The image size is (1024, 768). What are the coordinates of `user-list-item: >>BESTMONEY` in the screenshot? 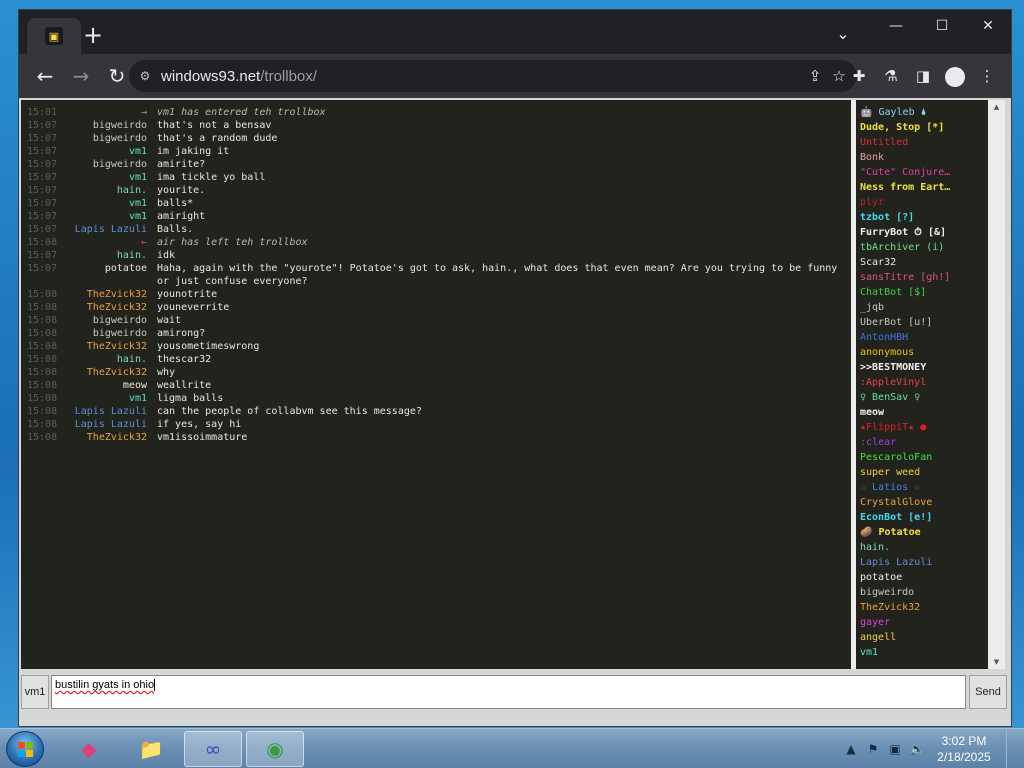 It's located at (922, 367).